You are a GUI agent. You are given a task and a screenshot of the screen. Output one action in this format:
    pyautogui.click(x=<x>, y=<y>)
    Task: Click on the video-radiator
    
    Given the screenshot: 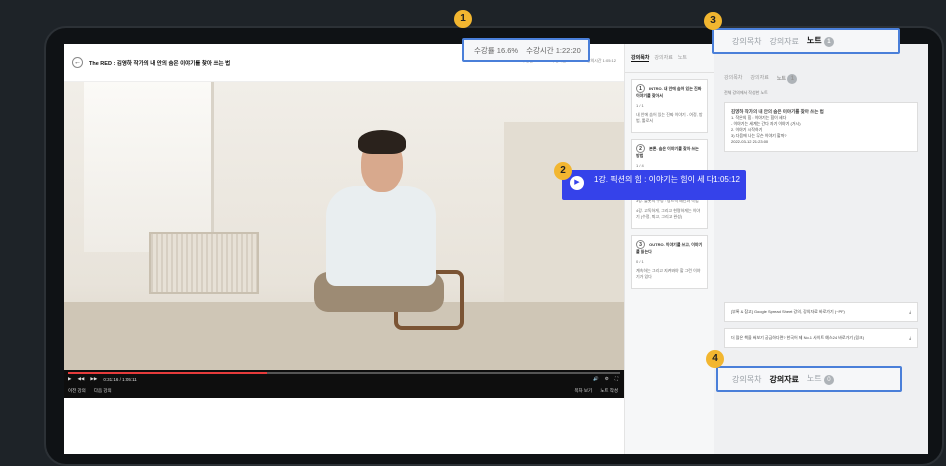 What is the action you would take?
    pyautogui.click(x=204, y=263)
    